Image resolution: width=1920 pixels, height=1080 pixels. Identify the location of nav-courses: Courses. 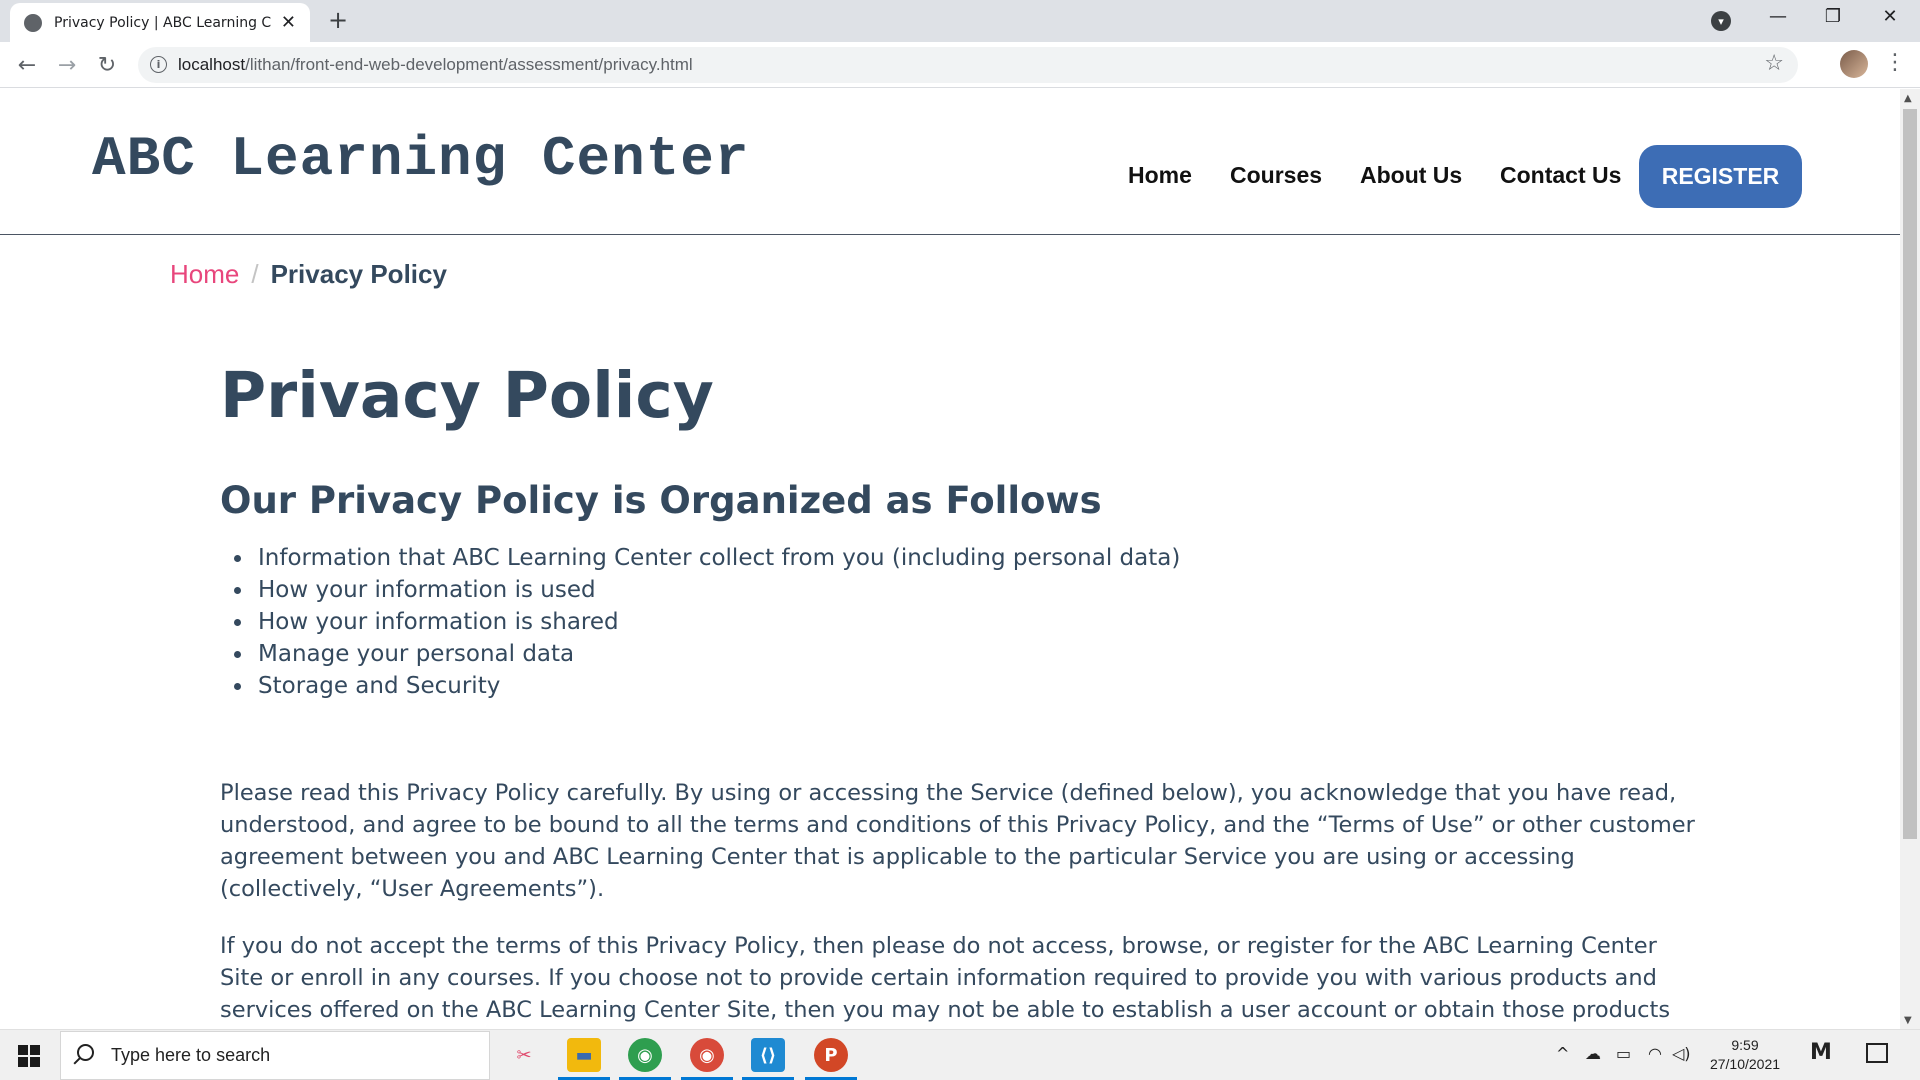
(1276, 175).